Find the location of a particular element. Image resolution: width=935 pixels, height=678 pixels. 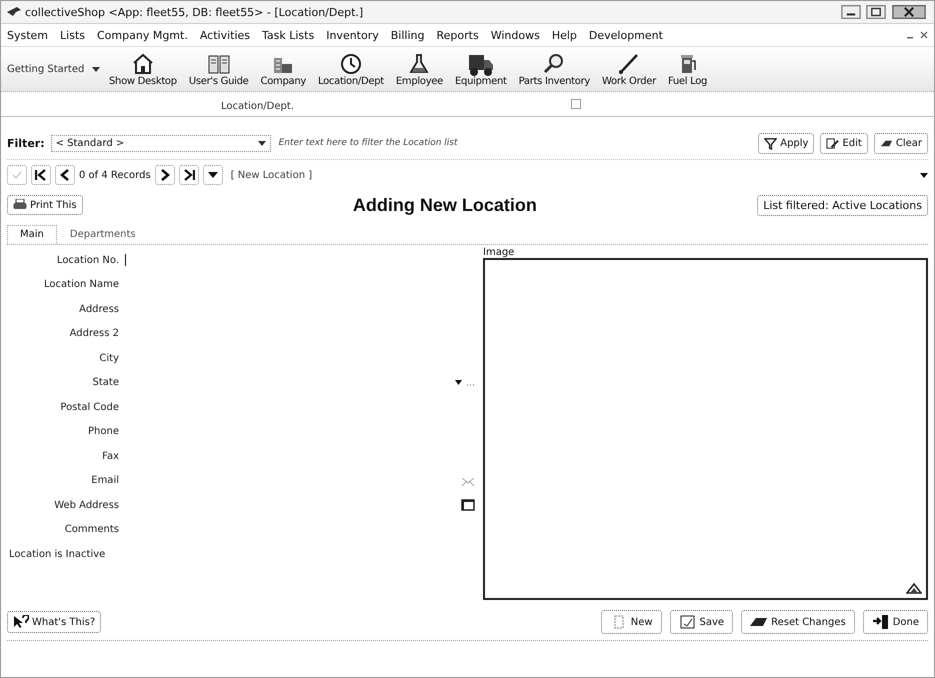

toolbar-button: Work Order is located at coordinates (629, 69).